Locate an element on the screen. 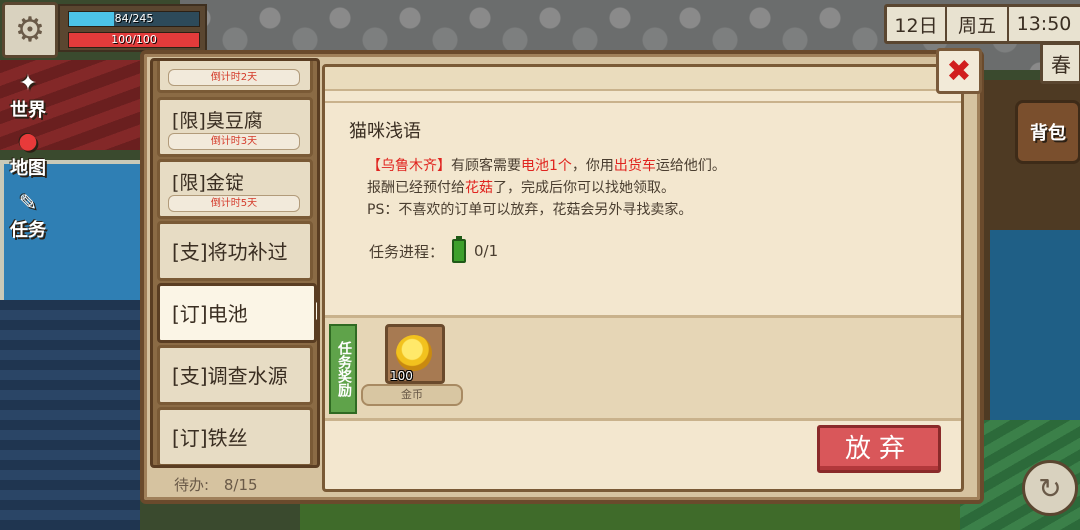 This screenshot has width=1080, height=530. desc-line-2: 报酬已经预付给花菇了，完成后你可以找她领取。 is located at coordinates (546, 188).